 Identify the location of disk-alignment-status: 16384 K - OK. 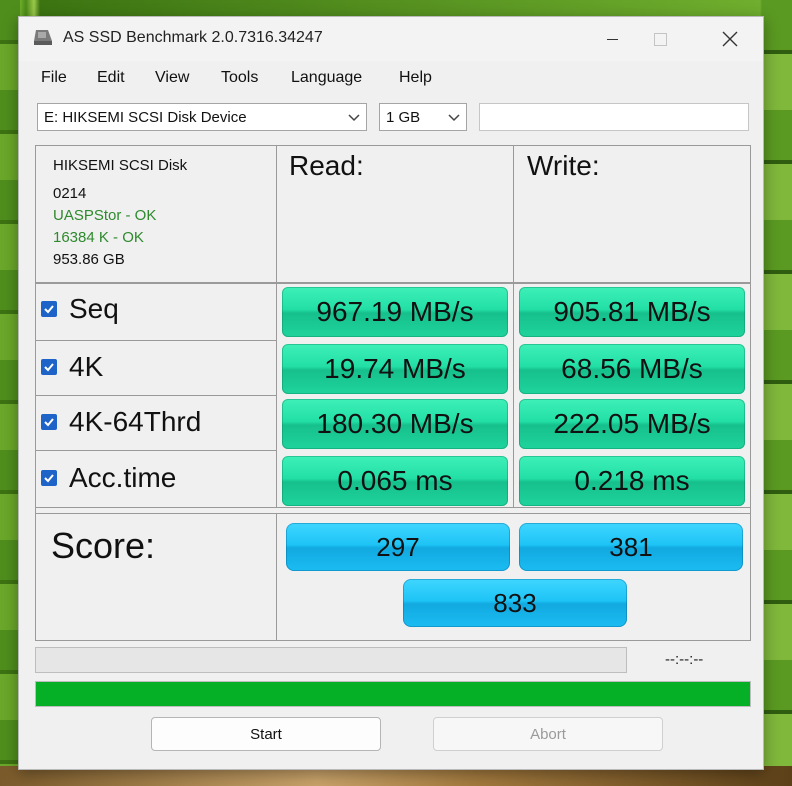
(98, 237).